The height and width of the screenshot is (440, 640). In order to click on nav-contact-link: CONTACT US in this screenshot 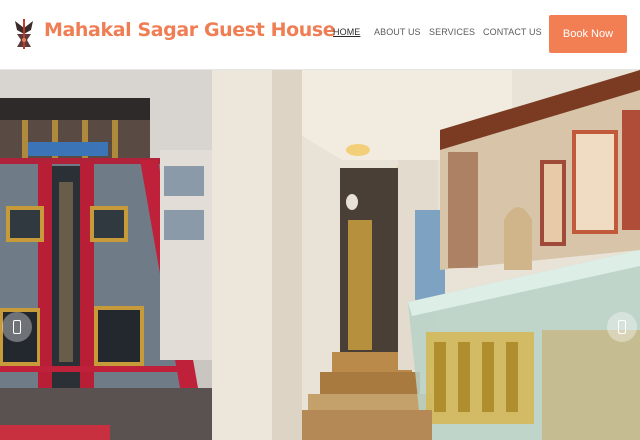, I will do `click(512, 32)`.